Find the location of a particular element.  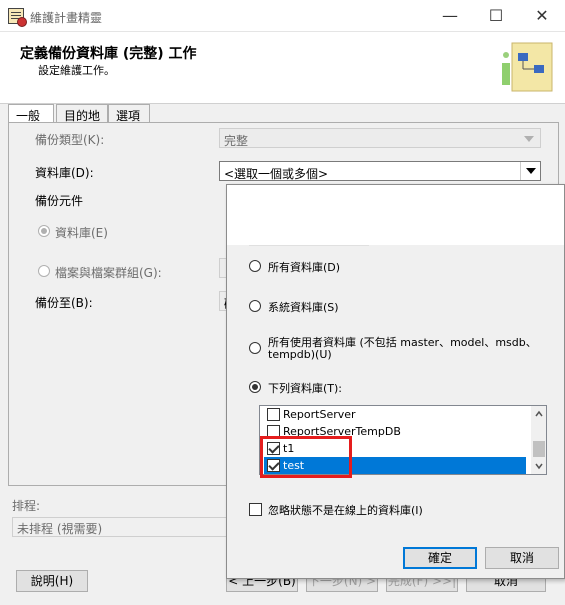

maximize-icon: ☐ is located at coordinates (496, 16).